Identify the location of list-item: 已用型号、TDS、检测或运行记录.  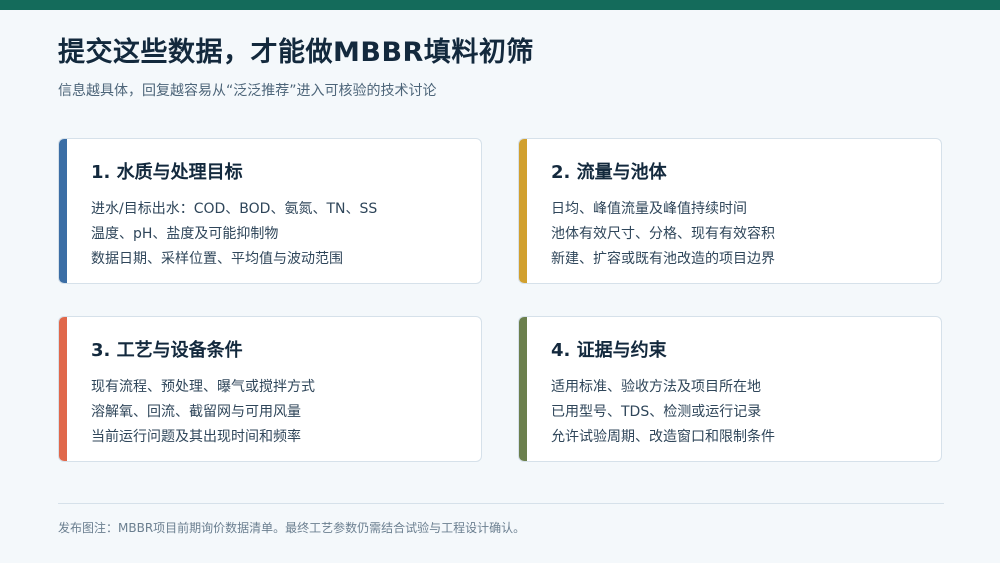
(656, 412).